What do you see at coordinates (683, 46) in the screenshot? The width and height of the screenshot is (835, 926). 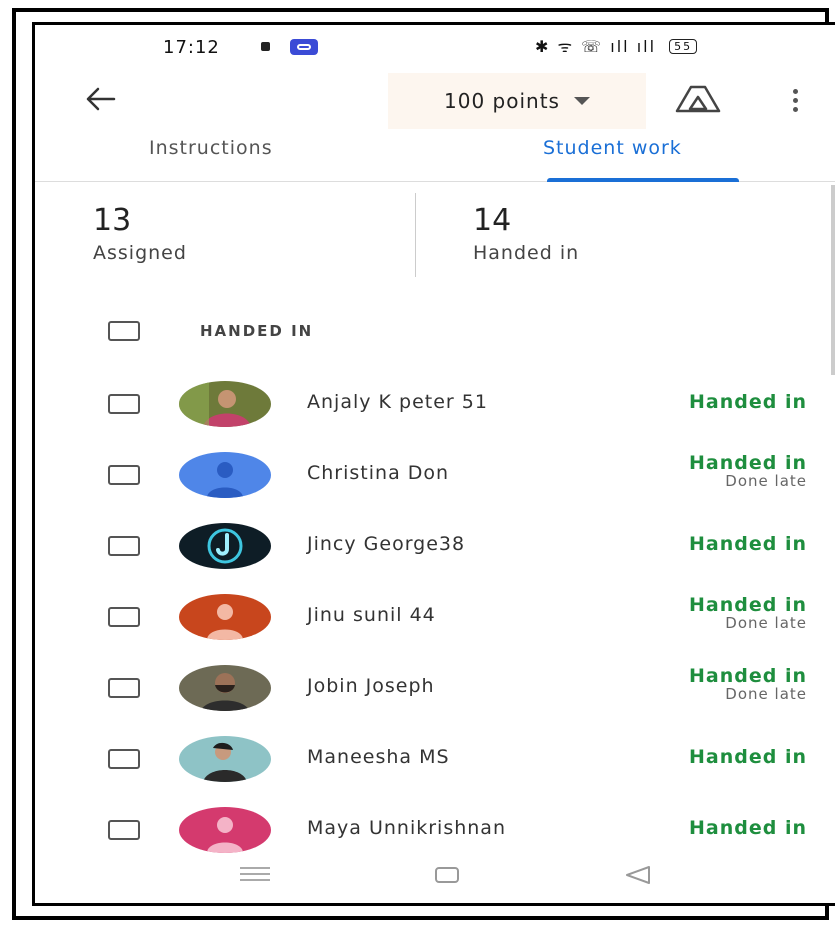 I see `battery-icon: 55` at bounding box center [683, 46].